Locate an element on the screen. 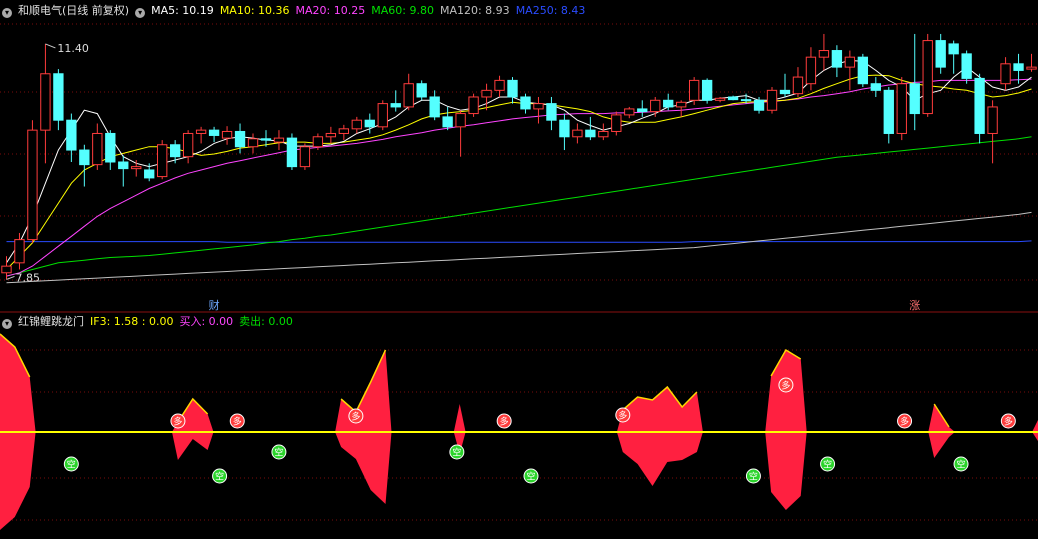 This screenshot has height=539, width=1038. indicator-title: 红锦鲤跳龙门 is located at coordinates (51, 321).